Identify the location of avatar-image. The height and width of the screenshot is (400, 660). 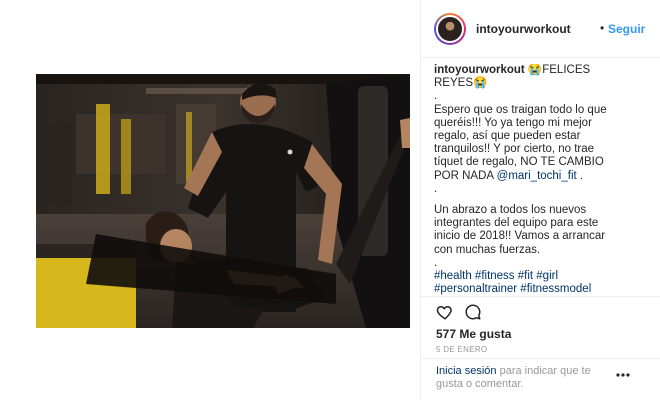
(450, 29).